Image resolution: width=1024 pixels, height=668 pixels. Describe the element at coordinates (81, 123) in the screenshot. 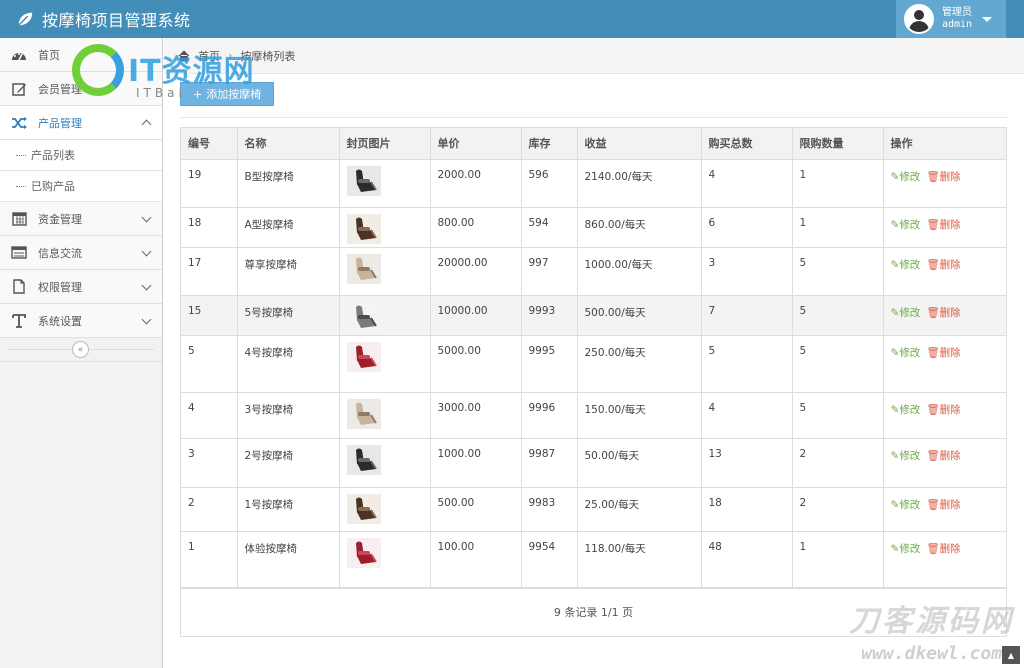

I see `sidebar-item-products: 产品管理` at that location.